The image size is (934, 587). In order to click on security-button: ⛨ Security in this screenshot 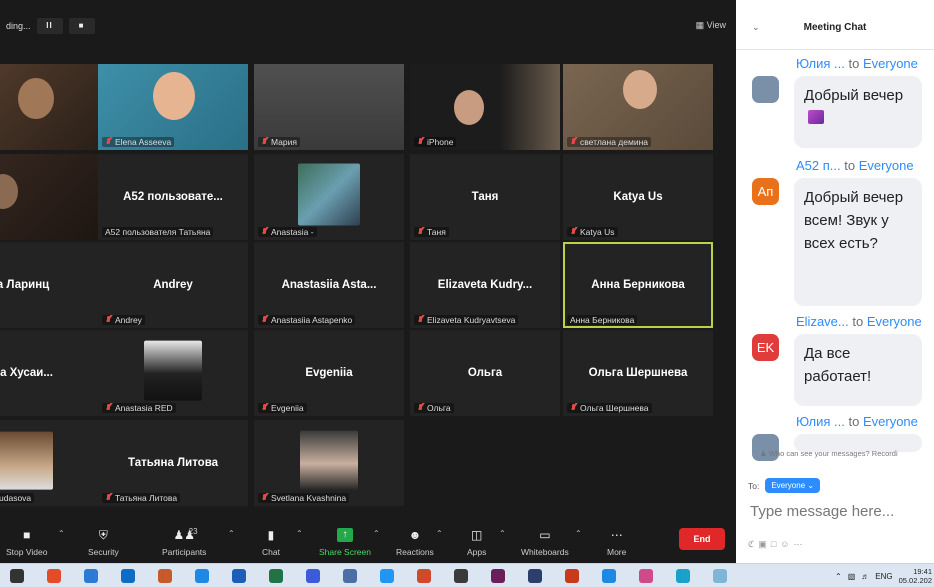, I will do `click(103, 542)`.